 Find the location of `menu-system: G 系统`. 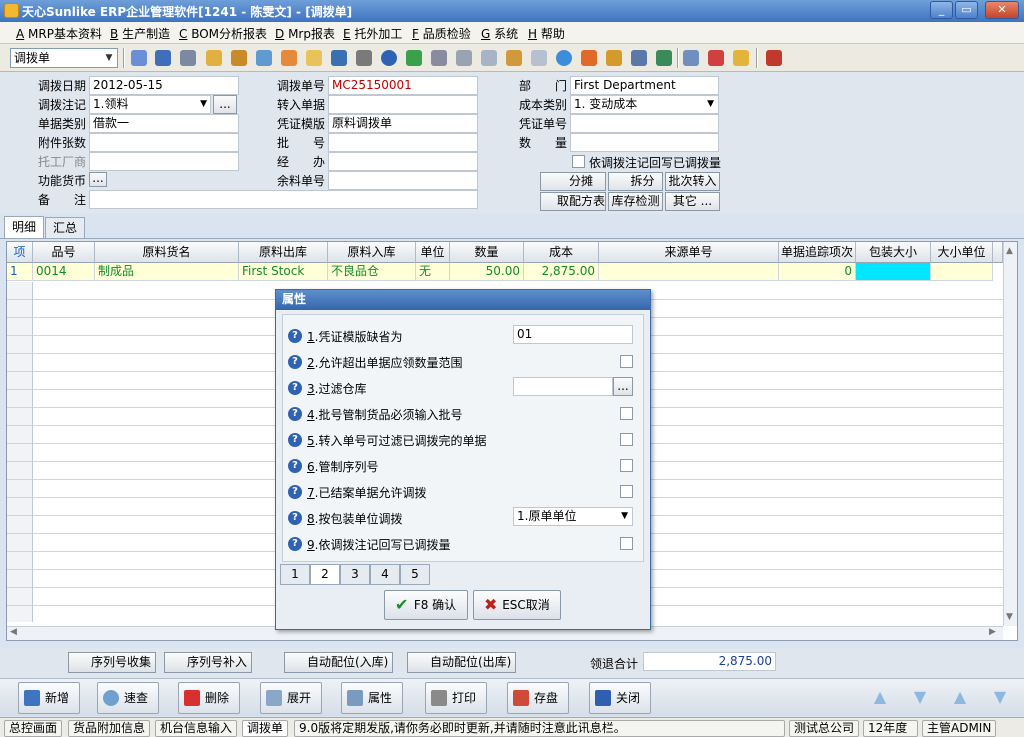

menu-system: G 系统 is located at coordinates (499, 33).